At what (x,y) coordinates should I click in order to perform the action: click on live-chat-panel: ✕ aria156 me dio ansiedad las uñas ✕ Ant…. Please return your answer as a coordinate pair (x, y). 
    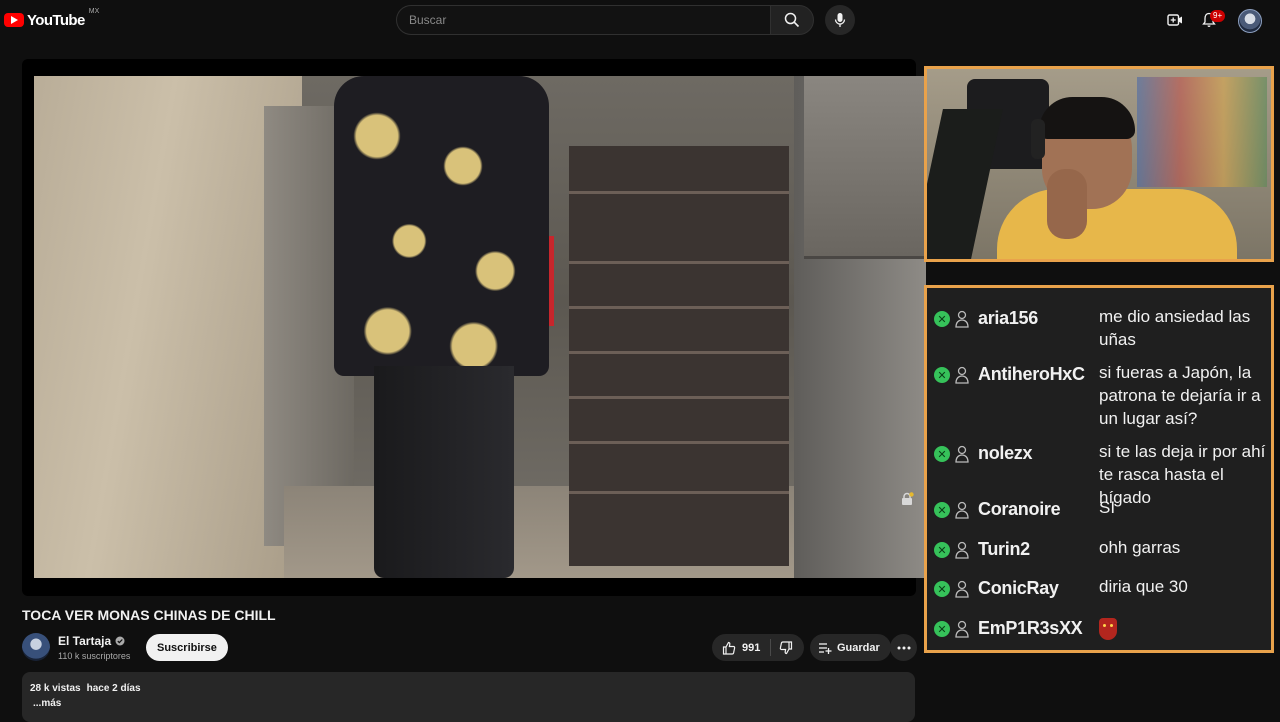
    Looking at the image, I should click on (1099, 469).